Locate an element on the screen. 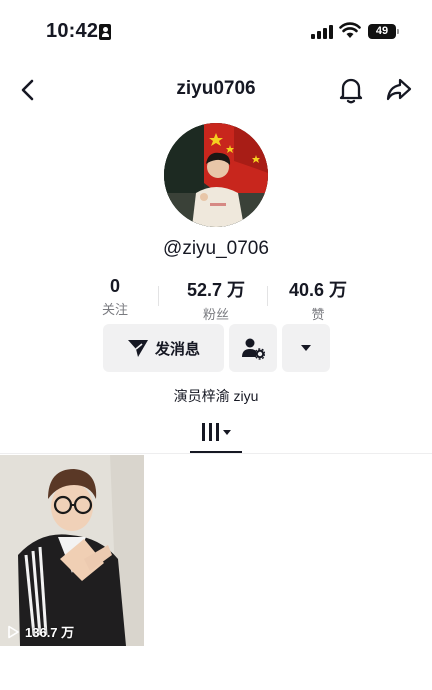 The width and height of the screenshot is (432, 690). send-message-button: 发消息 is located at coordinates (163, 348).